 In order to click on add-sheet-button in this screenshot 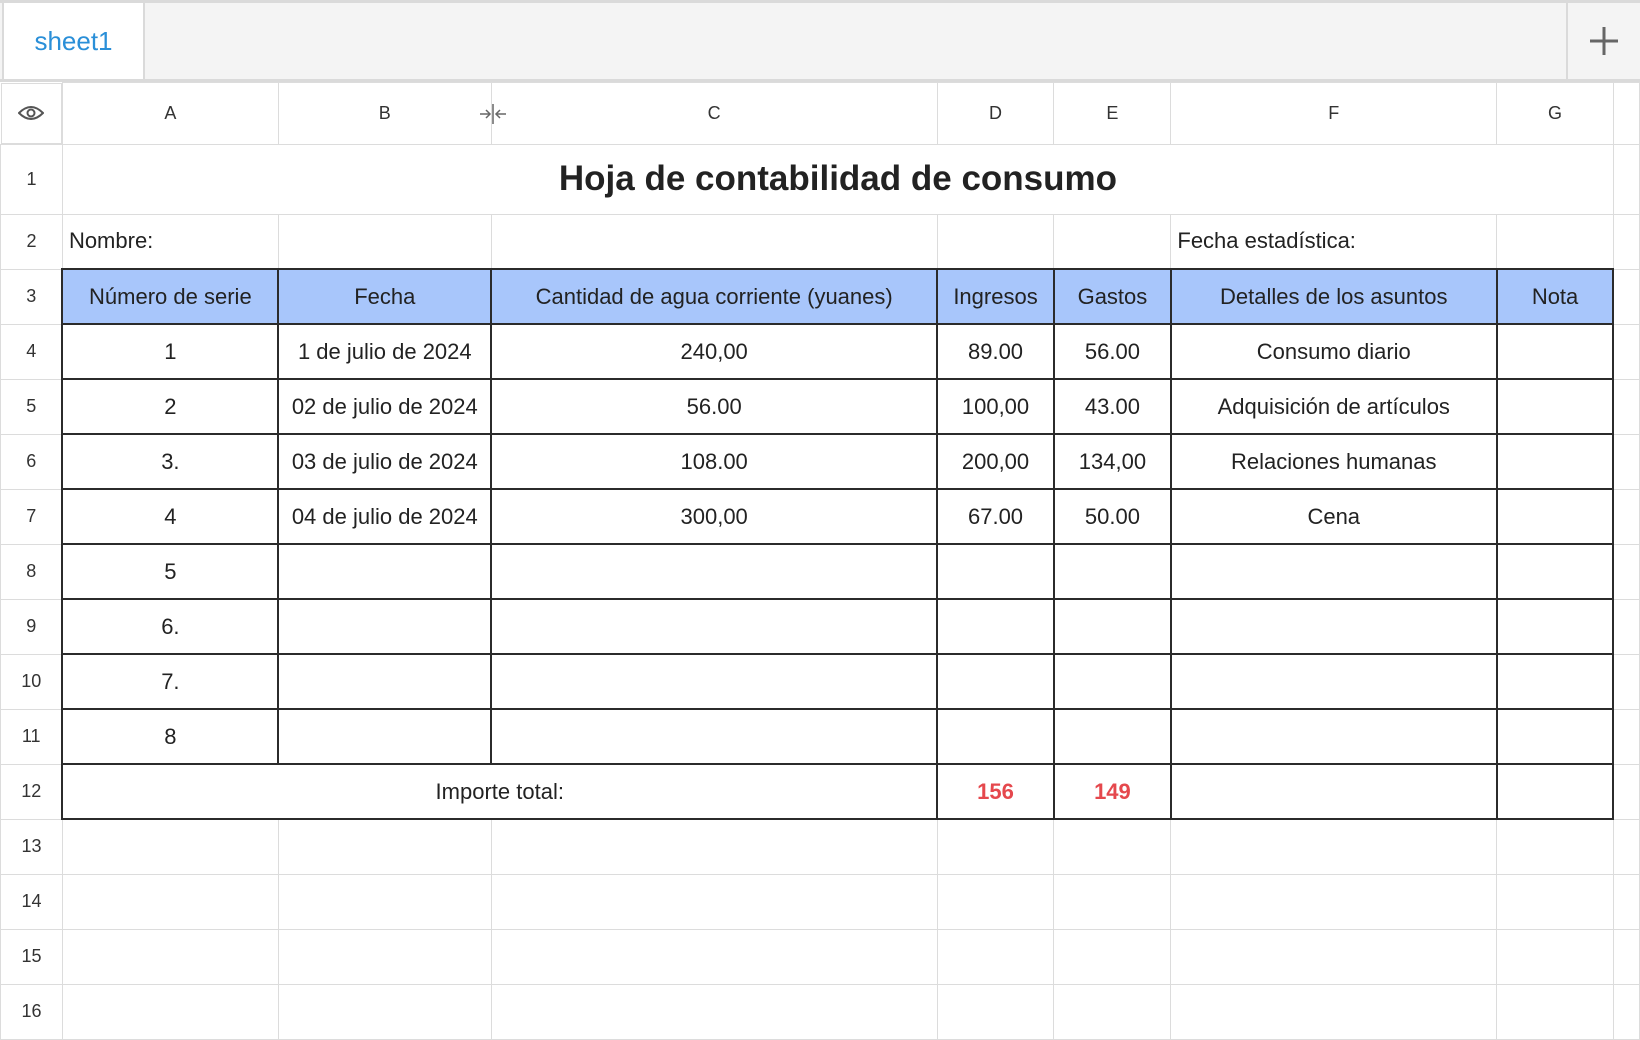, I will do `click(1603, 41)`.